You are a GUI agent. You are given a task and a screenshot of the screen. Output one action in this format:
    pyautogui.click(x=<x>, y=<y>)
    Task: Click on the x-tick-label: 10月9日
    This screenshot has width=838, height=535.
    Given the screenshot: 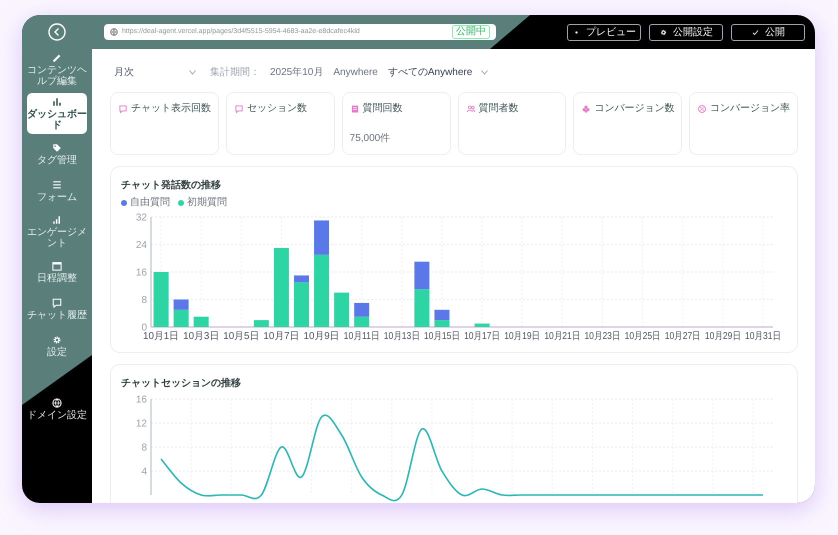 What is the action you would take?
    pyautogui.click(x=322, y=336)
    